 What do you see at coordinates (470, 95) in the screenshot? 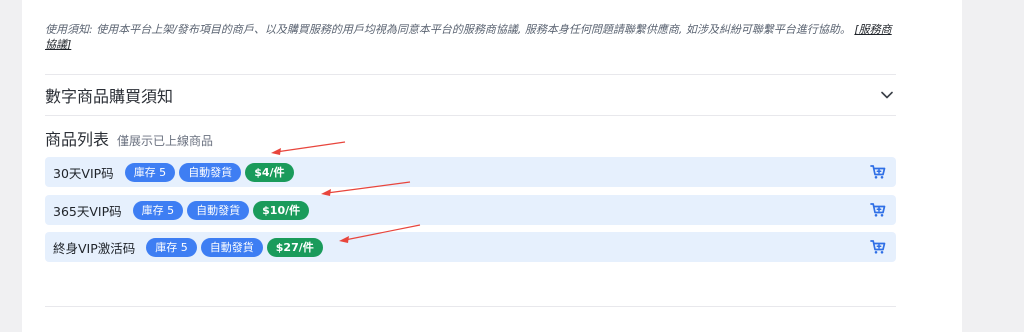
I see `purchase-notice-accordion: 數字商品購買須知` at bounding box center [470, 95].